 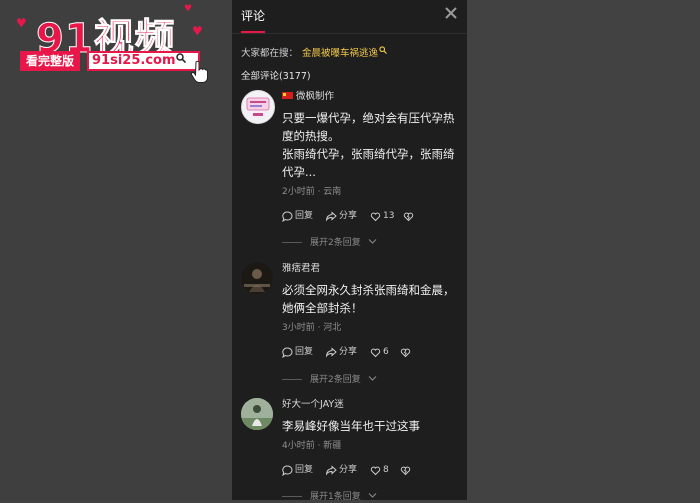 What do you see at coordinates (340, 53) in the screenshot?
I see `search-keyword-link: 金晨被曝车祸逃逸` at bounding box center [340, 53].